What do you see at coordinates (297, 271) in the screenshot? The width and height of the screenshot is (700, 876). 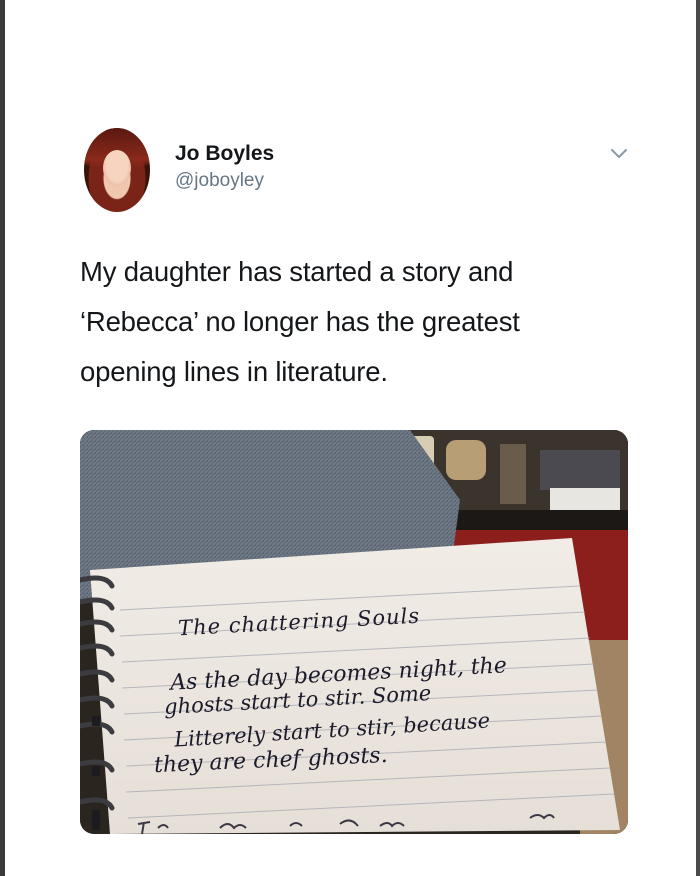 I see `tweet-text-line: My daughter has started a story and` at bounding box center [297, 271].